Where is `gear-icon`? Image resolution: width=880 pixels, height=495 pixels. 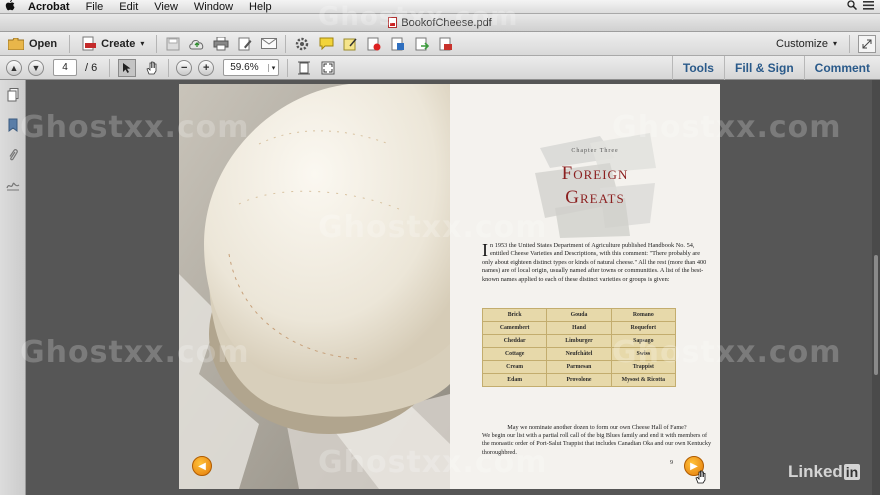 gear-icon is located at coordinates (302, 44).